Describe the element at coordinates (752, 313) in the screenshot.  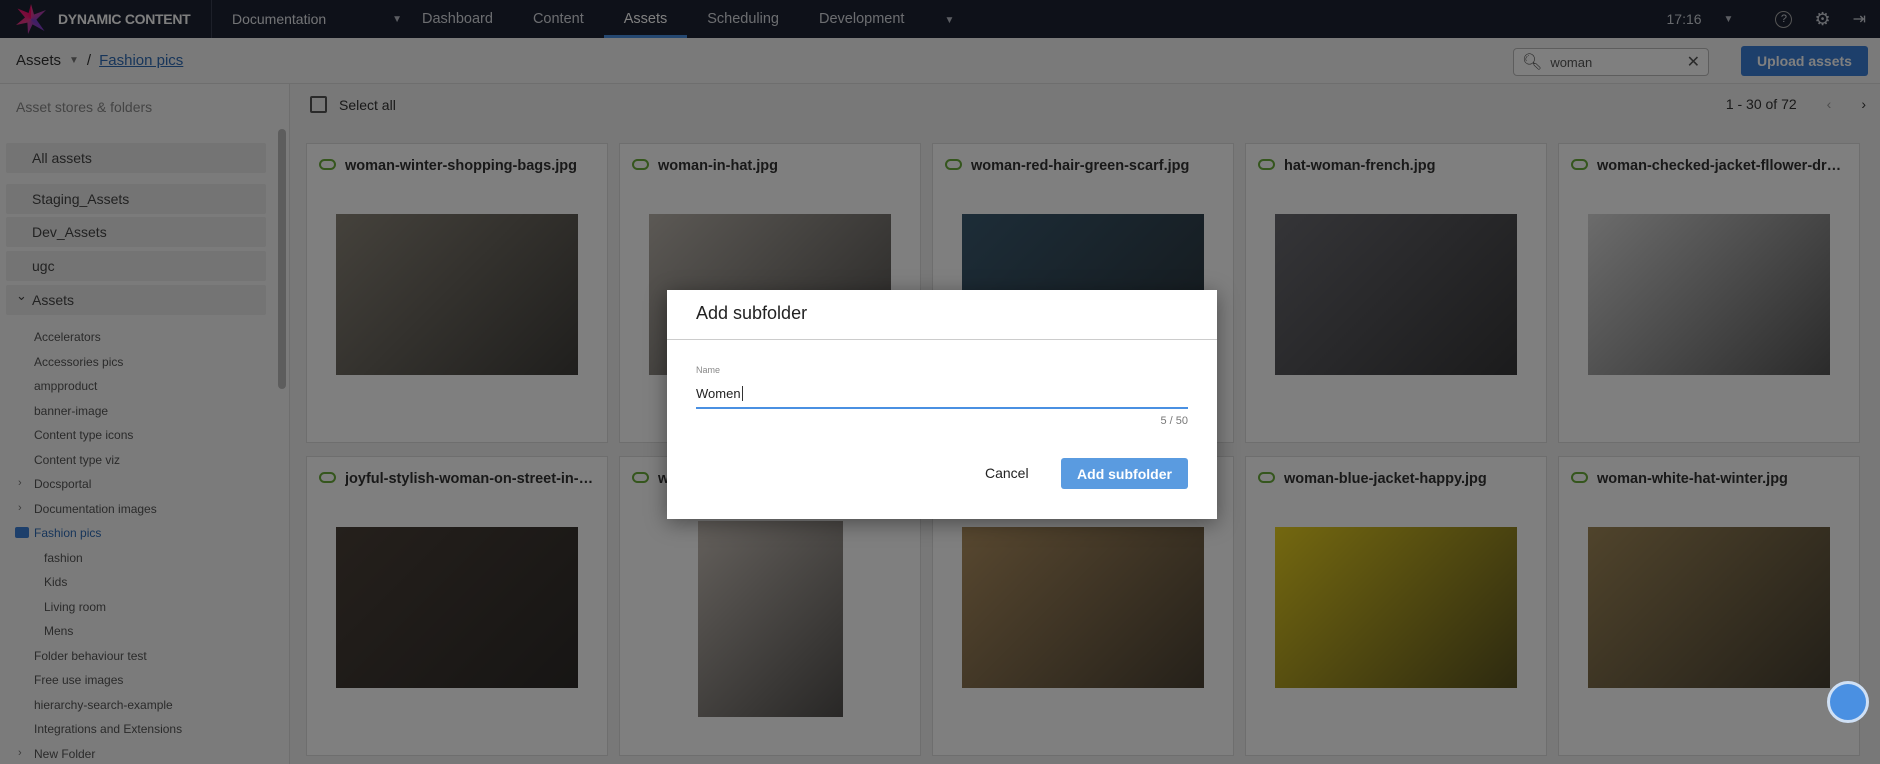
I see `dialog-title: Add subfolder` at that location.